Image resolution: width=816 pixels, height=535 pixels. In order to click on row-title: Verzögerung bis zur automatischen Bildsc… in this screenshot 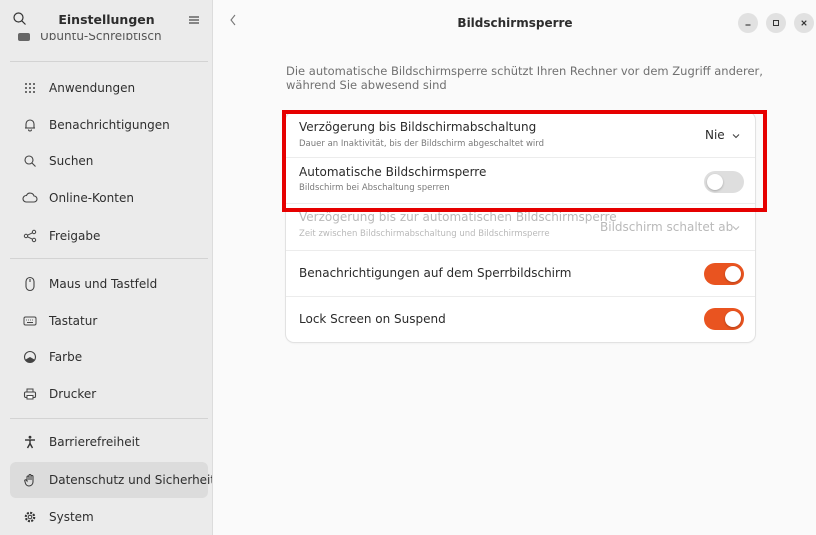, I will do `click(458, 217)`.